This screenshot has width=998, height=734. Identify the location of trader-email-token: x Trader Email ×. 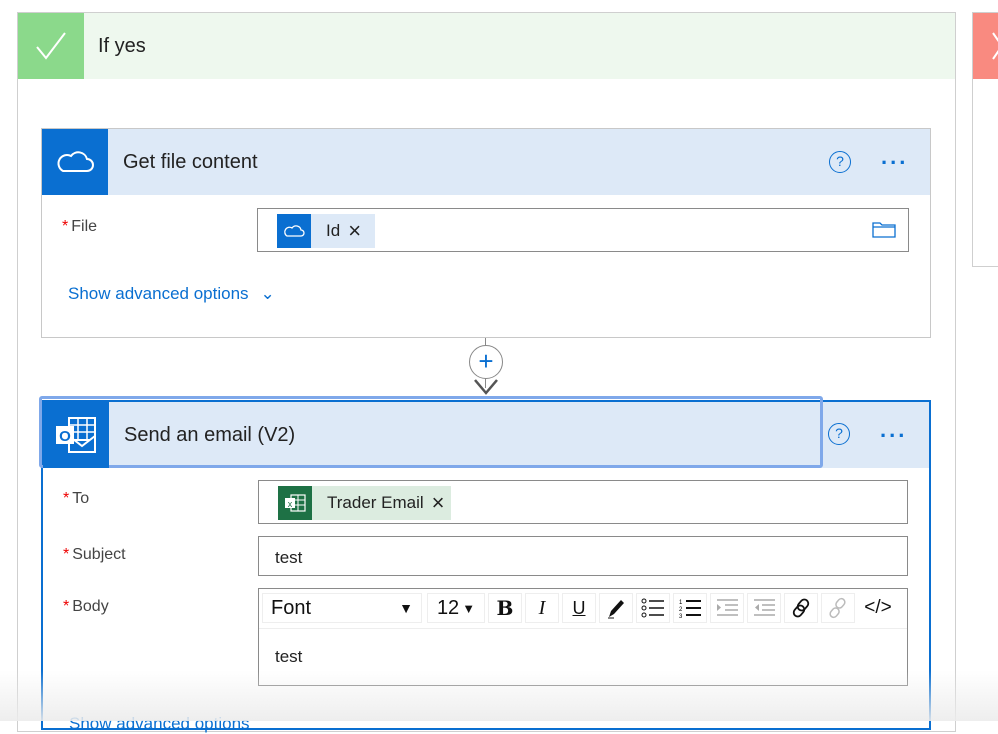
(364, 503).